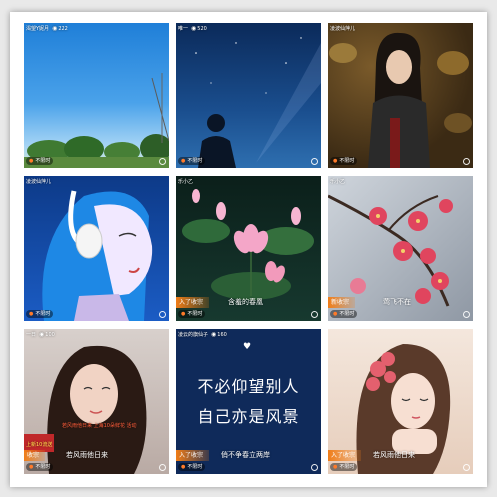 The width and height of the screenshot is (497, 497). What do you see at coordinates (38, 29) in the screenshot?
I see `host-name: 渴望Y妮月` at bounding box center [38, 29].